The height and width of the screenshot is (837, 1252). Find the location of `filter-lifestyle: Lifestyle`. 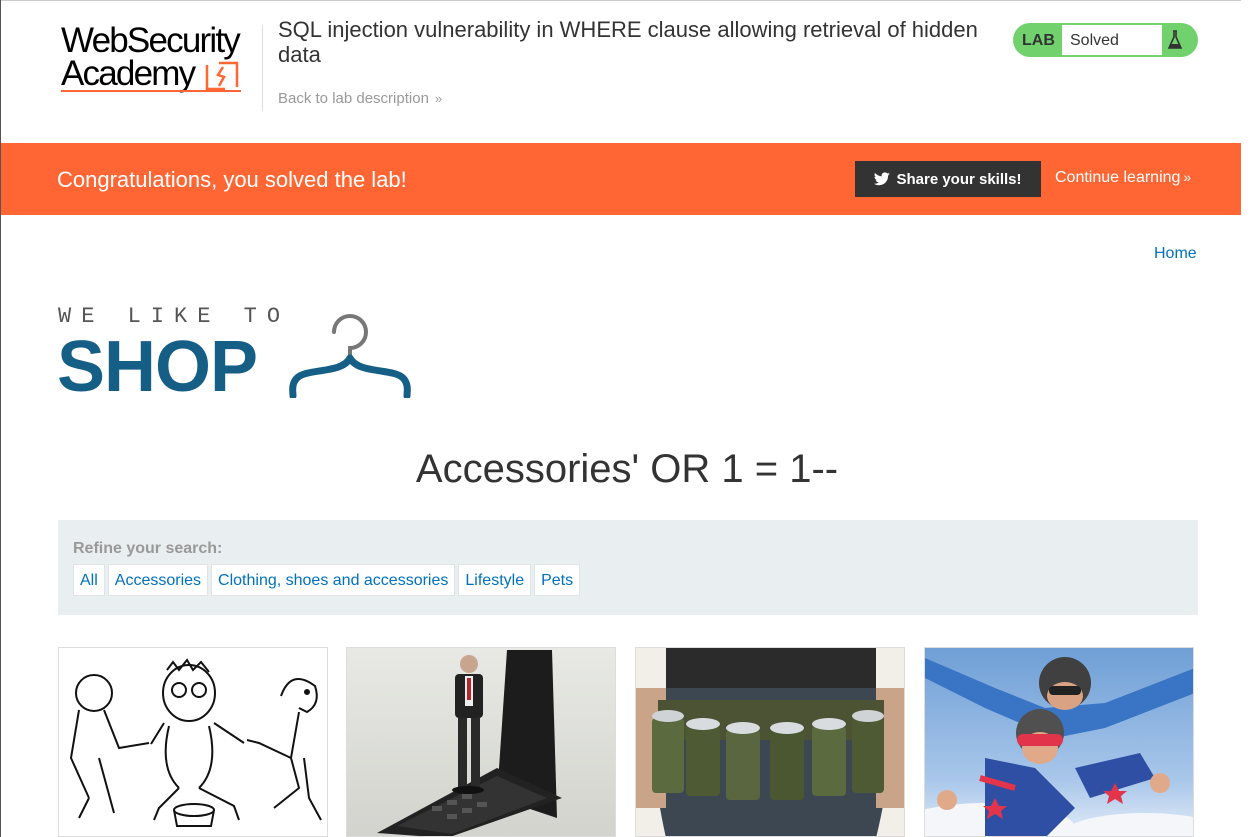

filter-lifestyle: Lifestyle is located at coordinates (495, 580).